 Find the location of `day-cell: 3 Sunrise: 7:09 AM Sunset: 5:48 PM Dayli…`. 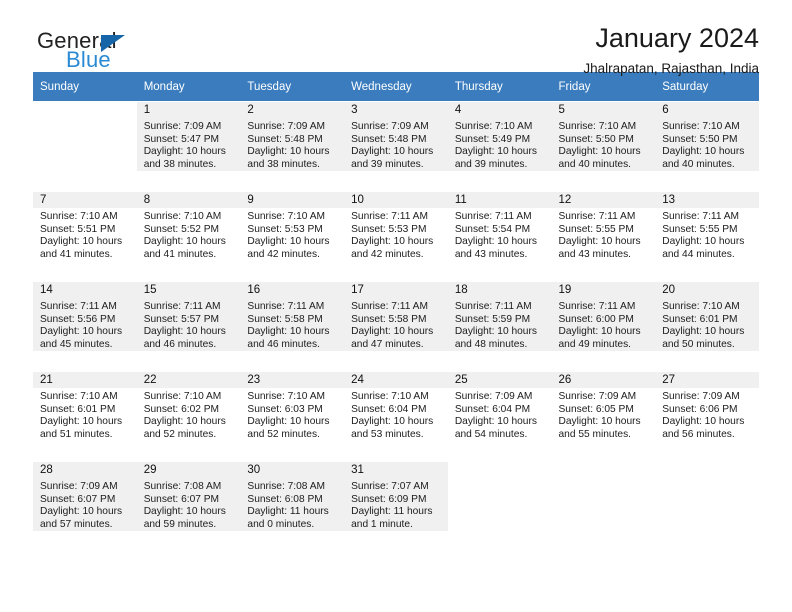

day-cell: 3 Sunrise: 7:09 AM Sunset: 5:48 PM Dayli… is located at coordinates (396, 146).